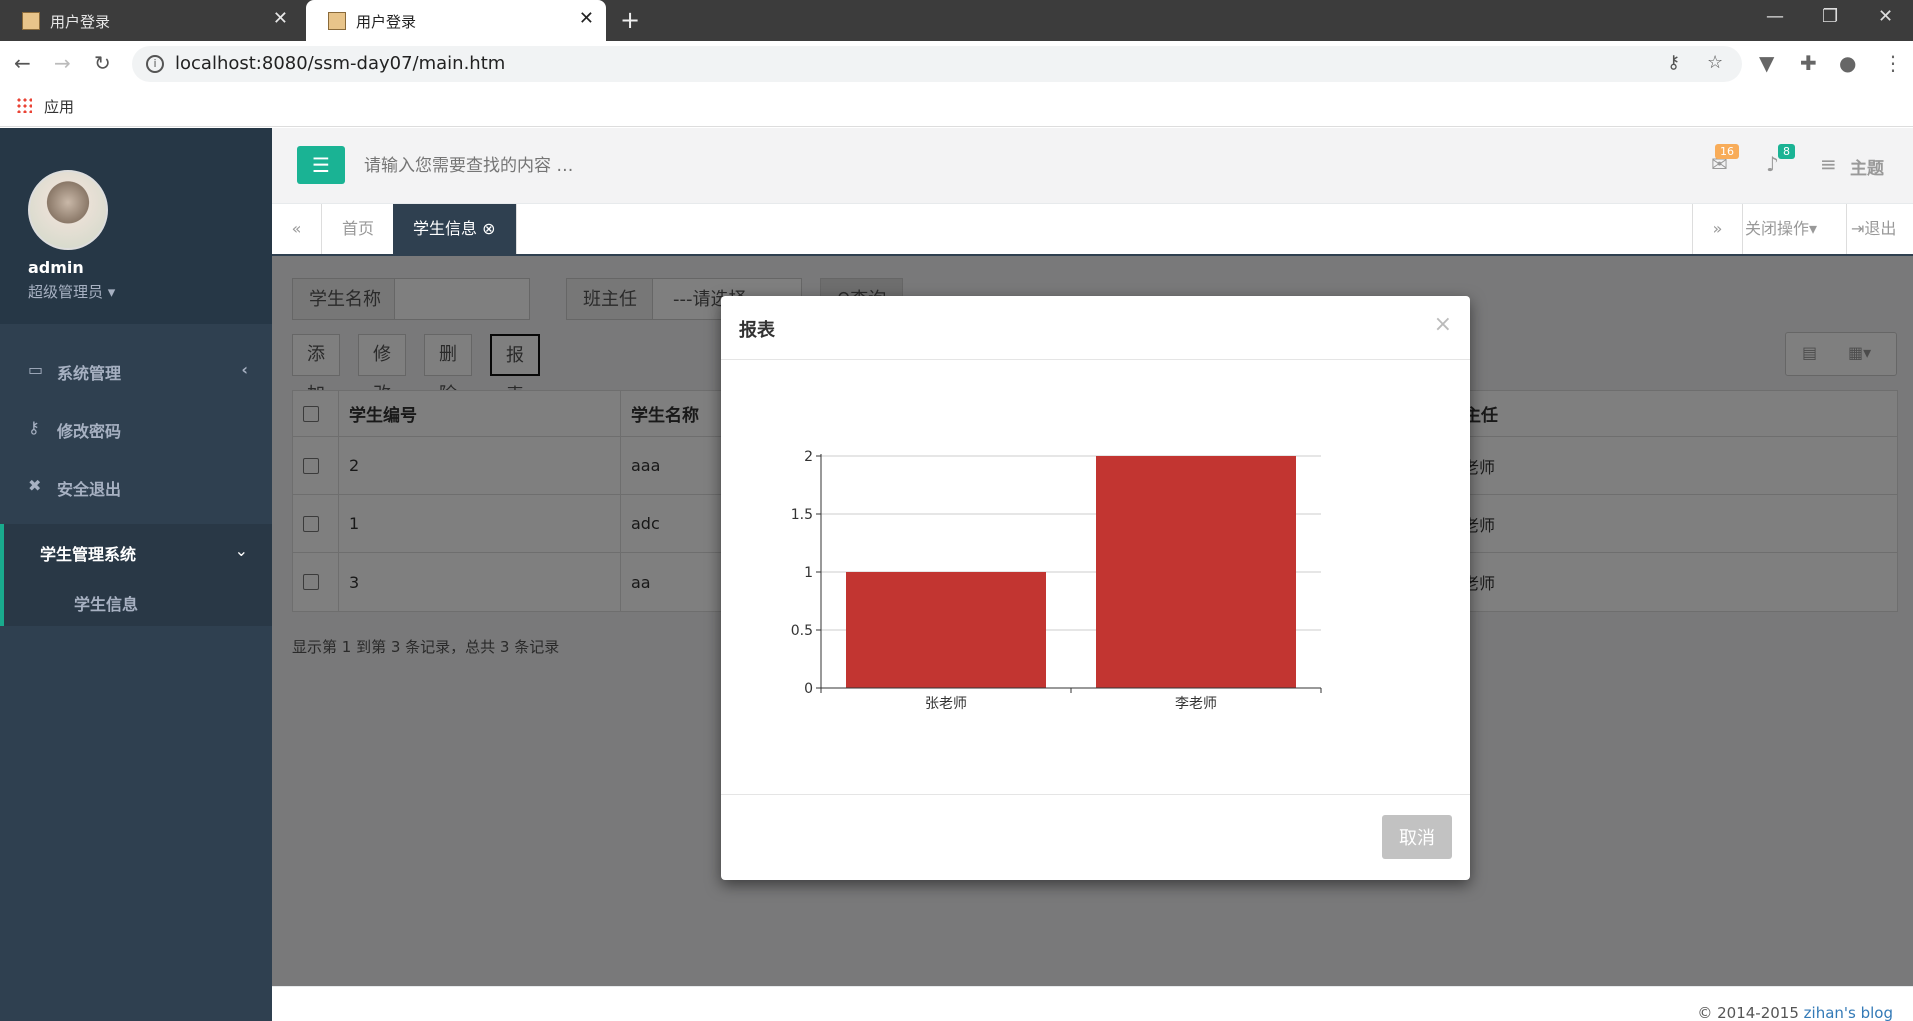 The height and width of the screenshot is (1021, 1913). Describe the element at coordinates (36, 369) in the screenshot. I see `monitor-icon: ▭` at that location.